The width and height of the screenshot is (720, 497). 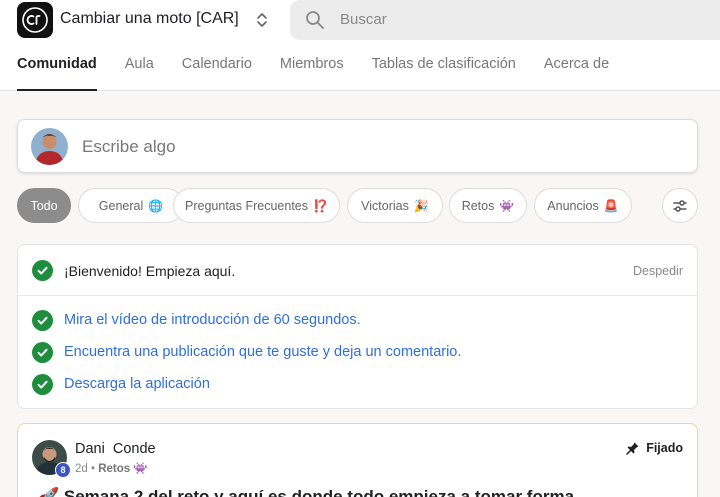 I want to click on composer-placeholder: Escribe algo, so click(x=129, y=146).